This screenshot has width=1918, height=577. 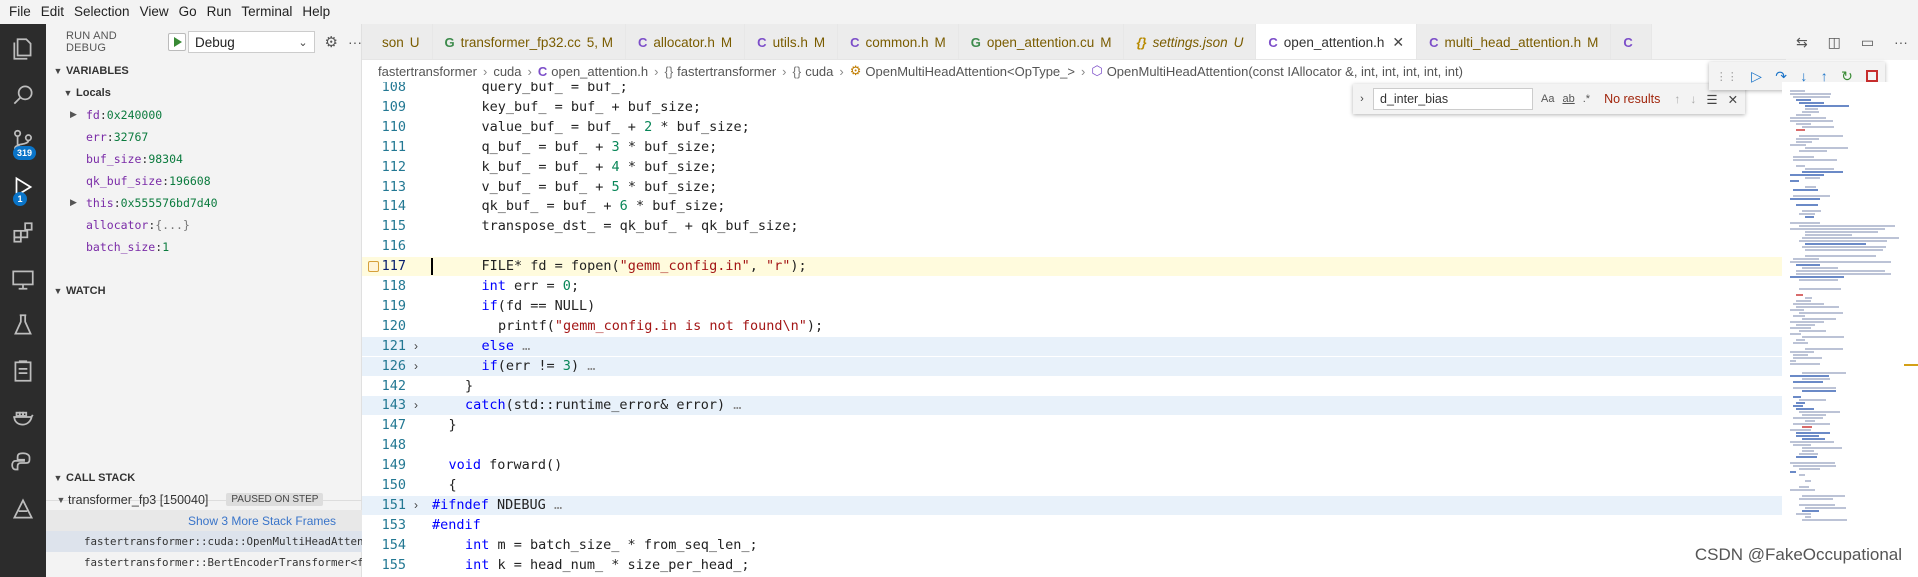 I want to click on code-line: 153 #endif, so click(x=1072, y=525).